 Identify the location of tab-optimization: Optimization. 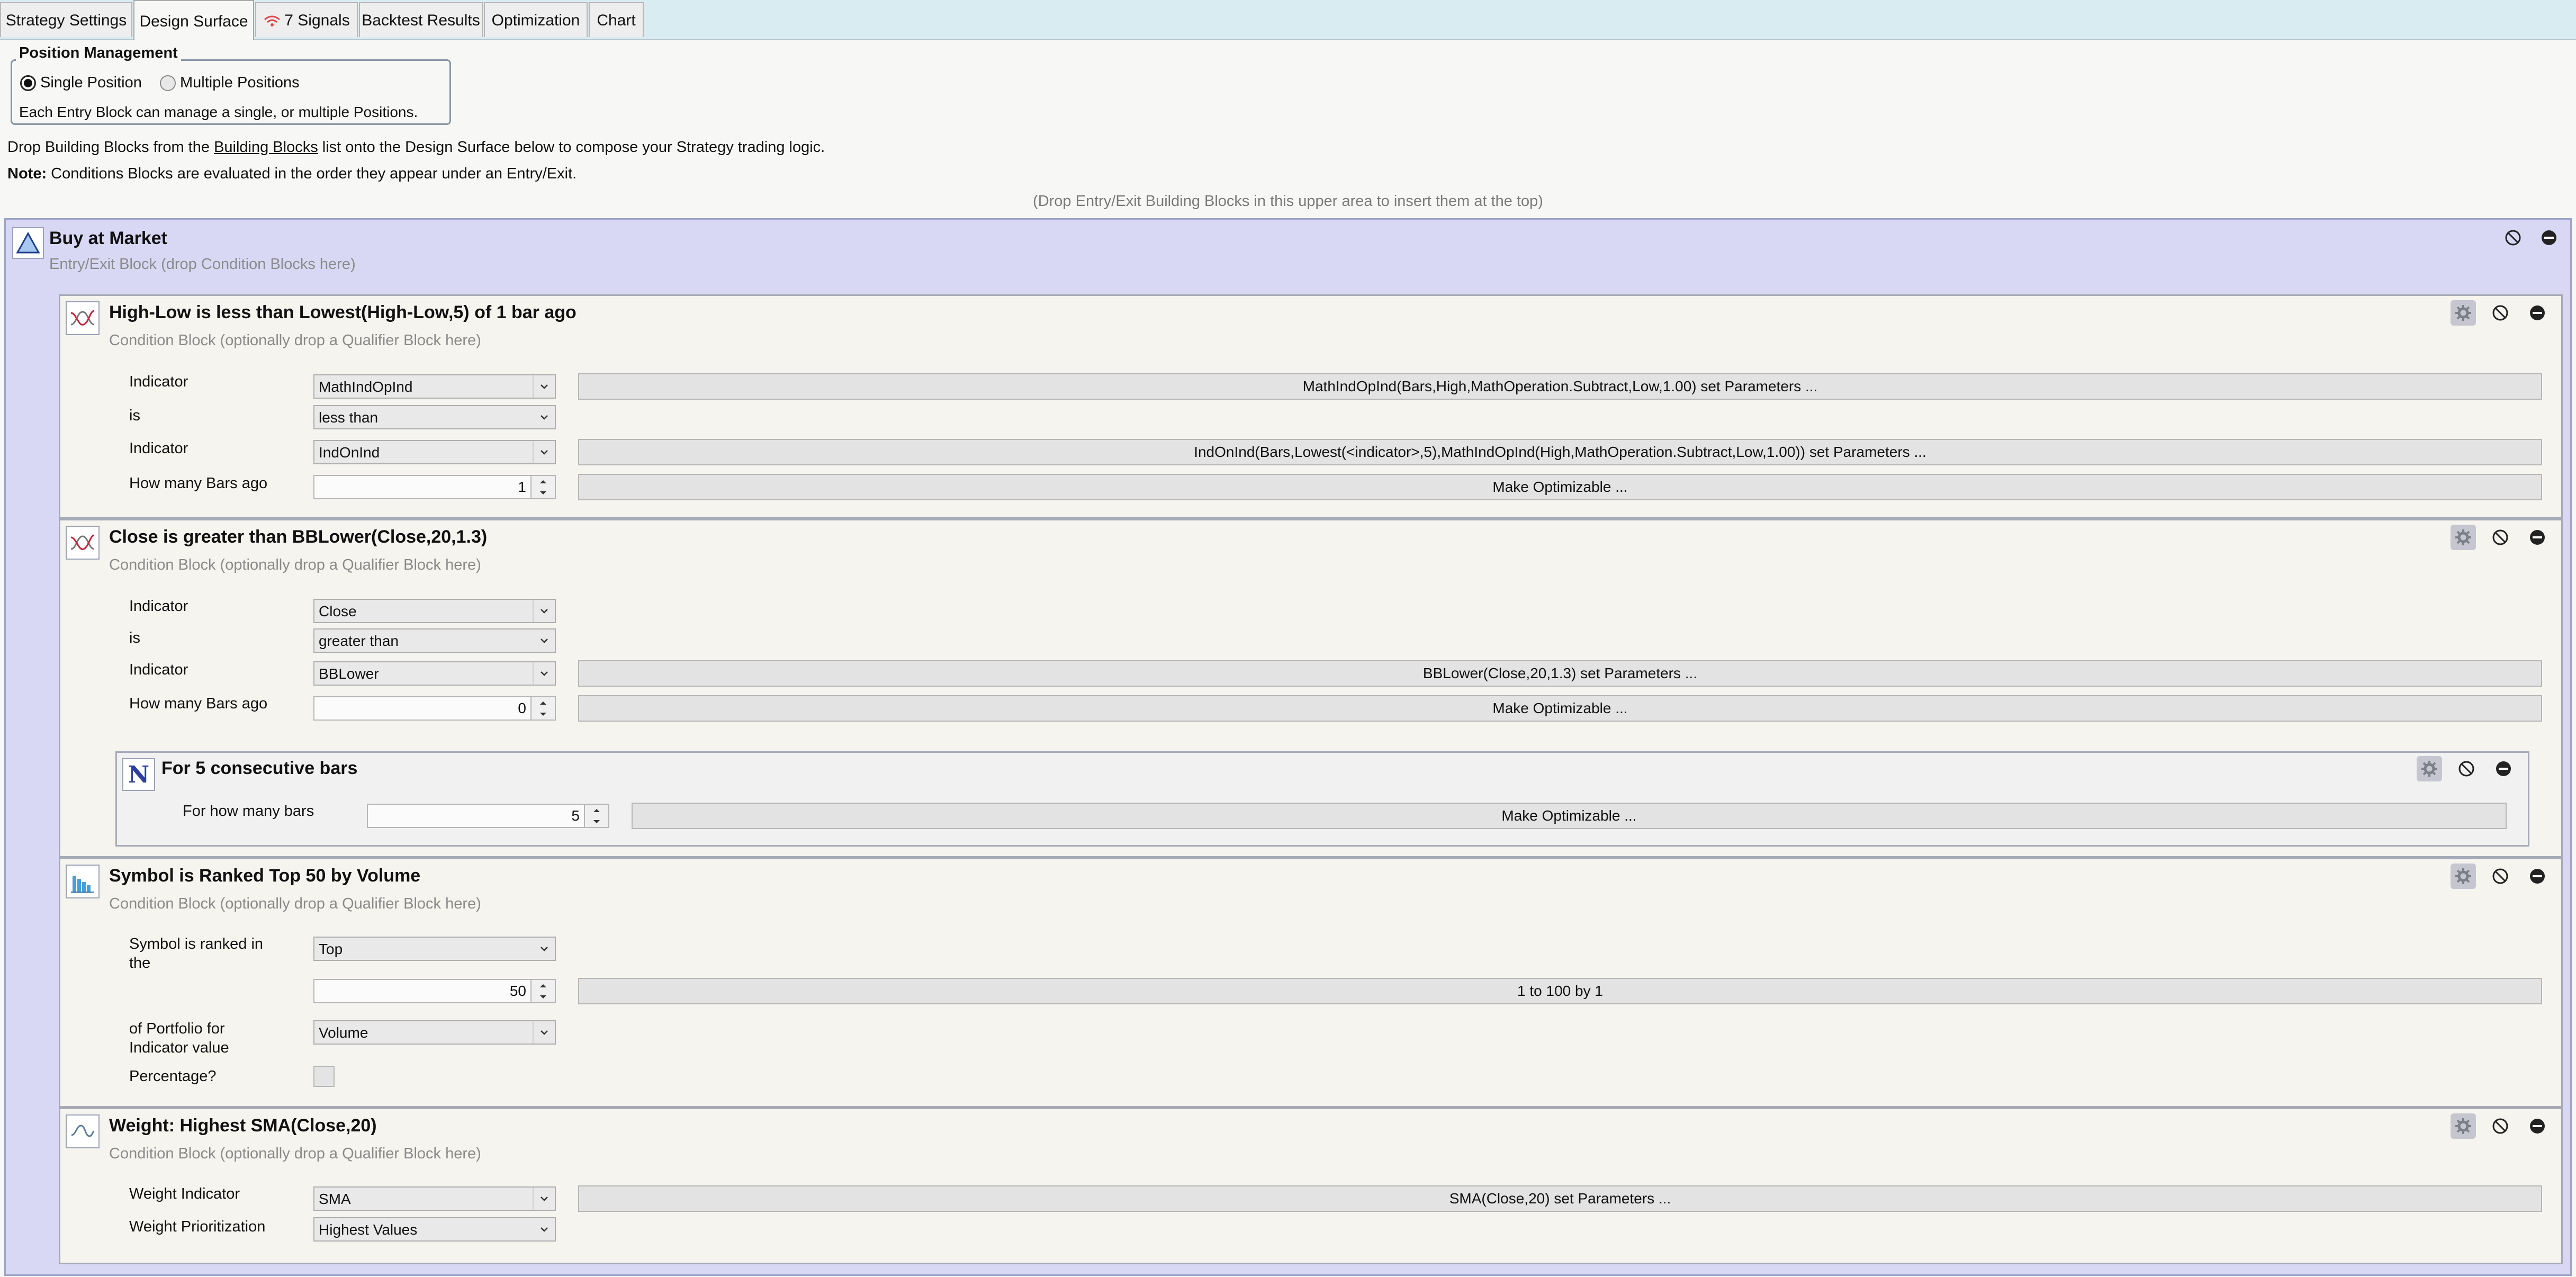
(536, 19).